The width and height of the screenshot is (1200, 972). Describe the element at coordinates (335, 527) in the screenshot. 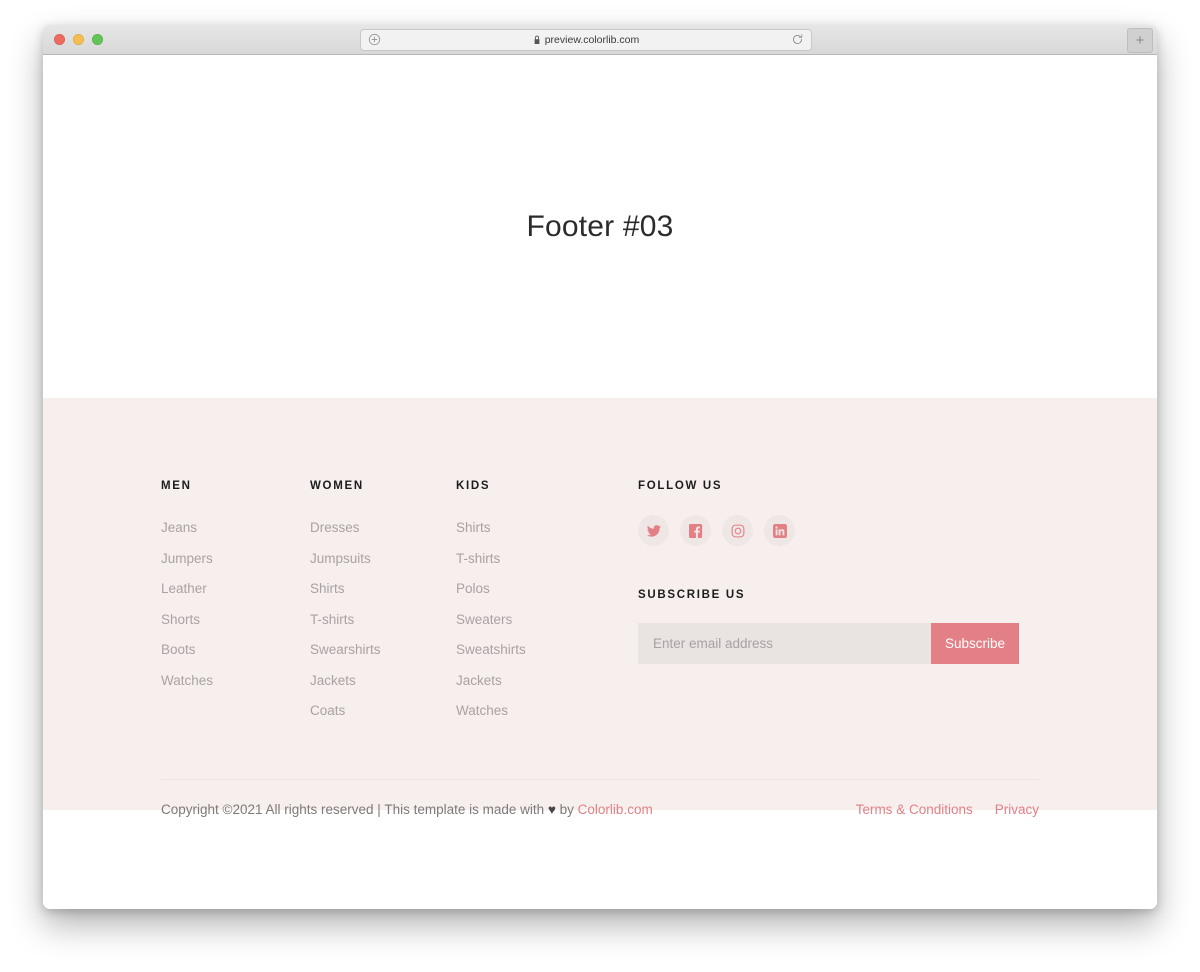

I see `footer-link-dresses: Dresses` at that location.